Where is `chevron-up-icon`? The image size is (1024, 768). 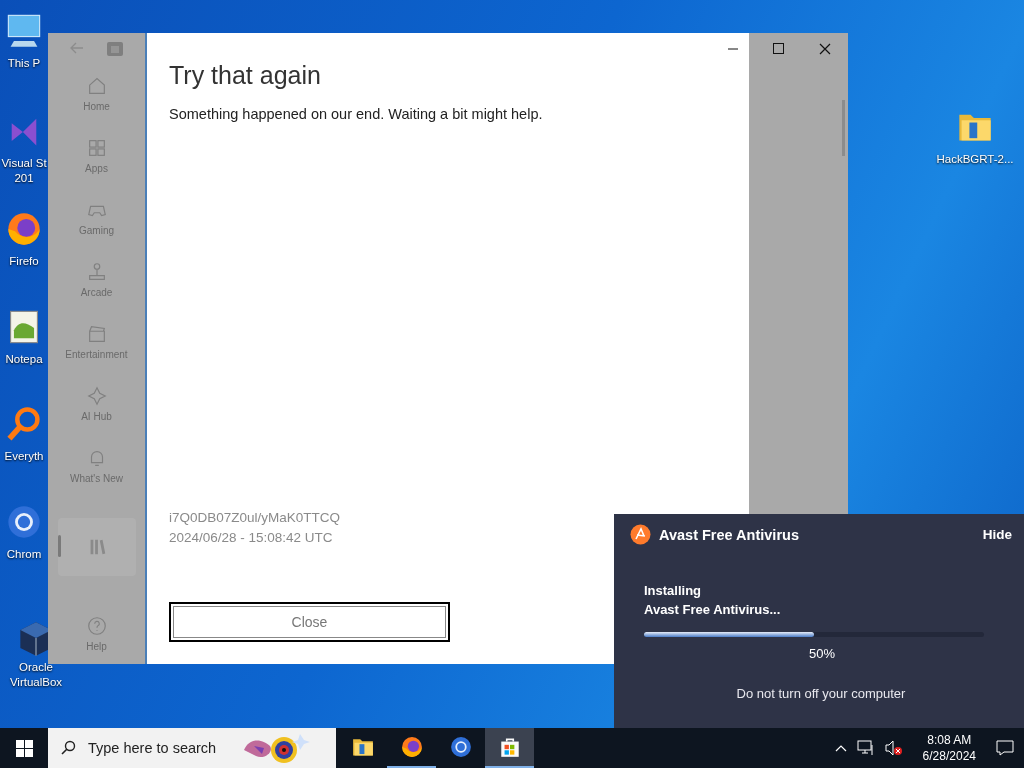 chevron-up-icon is located at coordinates (840, 748).